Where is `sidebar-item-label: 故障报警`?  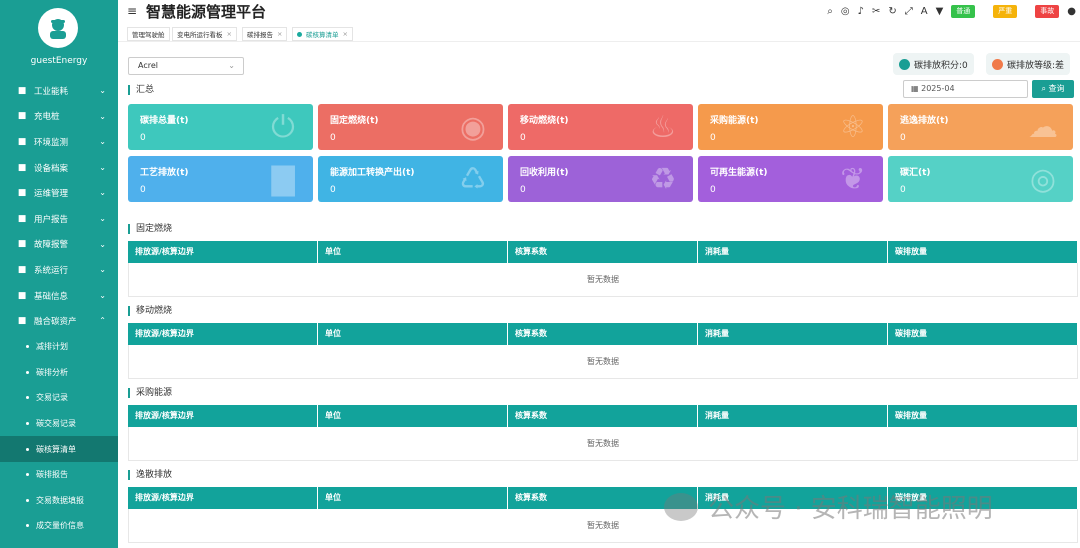
sidebar-item-label: 故障报警 is located at coordinates (51, 245).